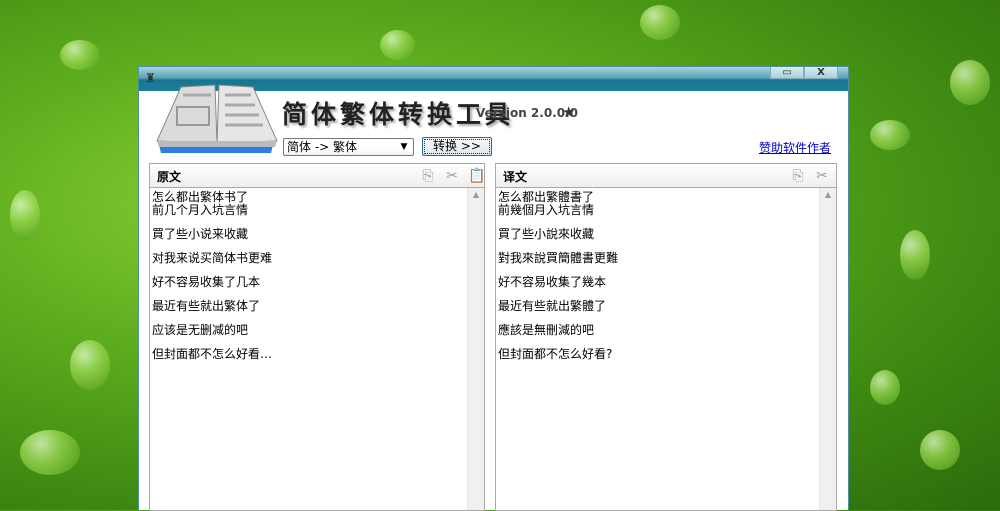 This screenshot has height=511, width=1000. I want to click on chevron-down-icon: ▼, so click(404, 147).